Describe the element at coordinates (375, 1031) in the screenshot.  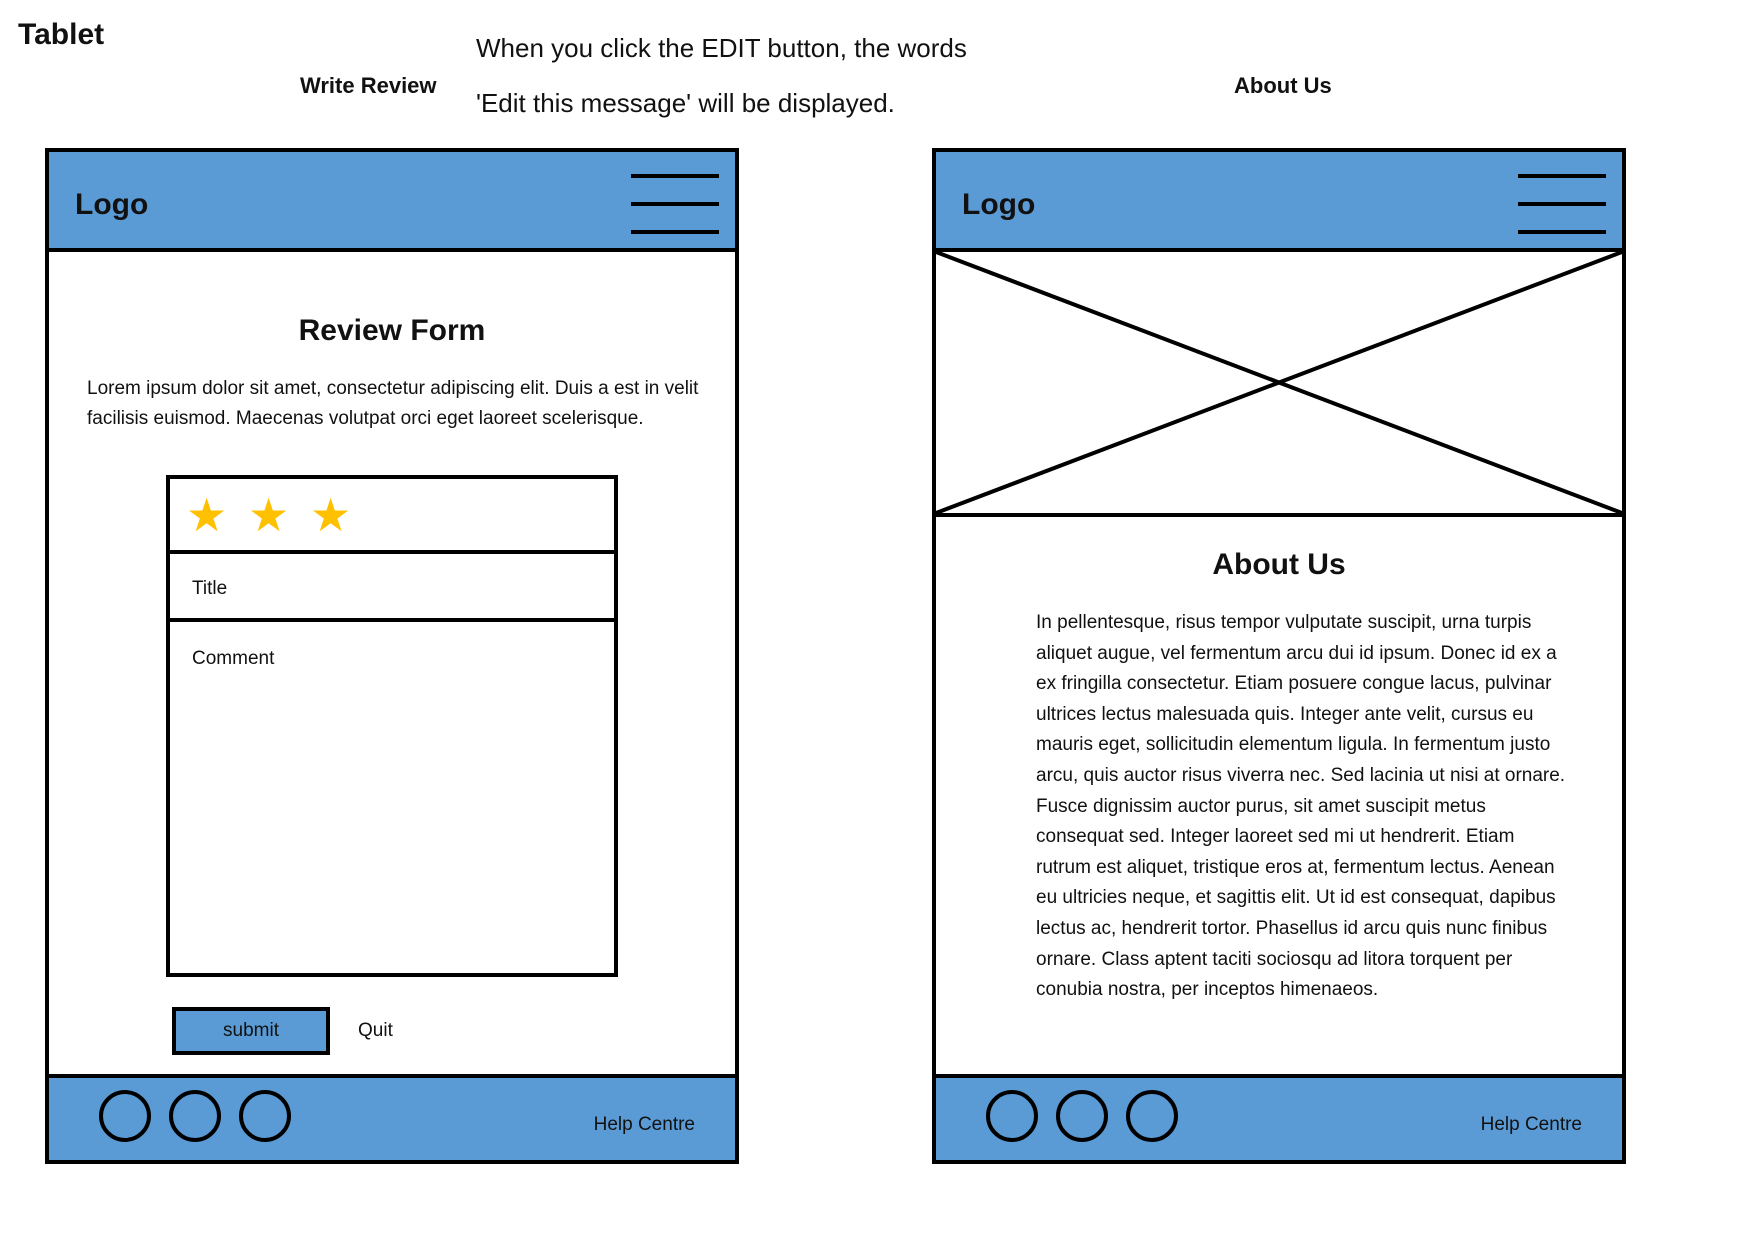
I see `quit-link: Quit` at that location.